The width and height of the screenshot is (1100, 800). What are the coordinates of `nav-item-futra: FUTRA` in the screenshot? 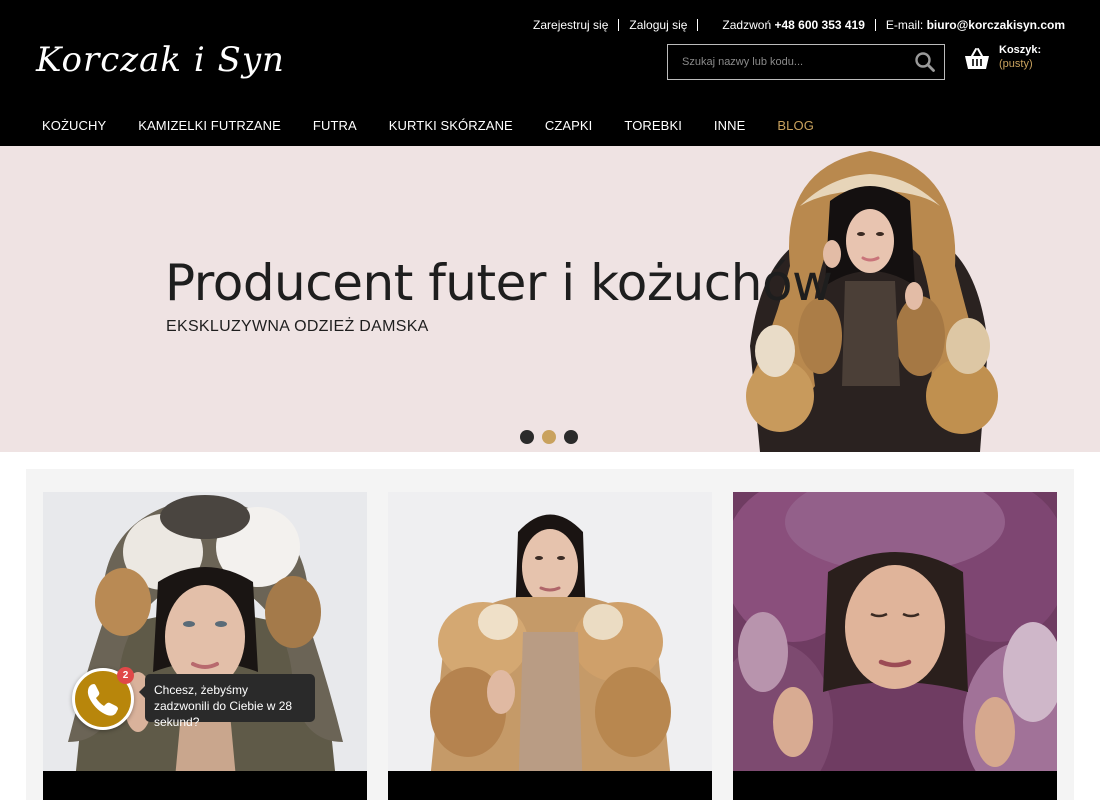 It's located at (335, 125).